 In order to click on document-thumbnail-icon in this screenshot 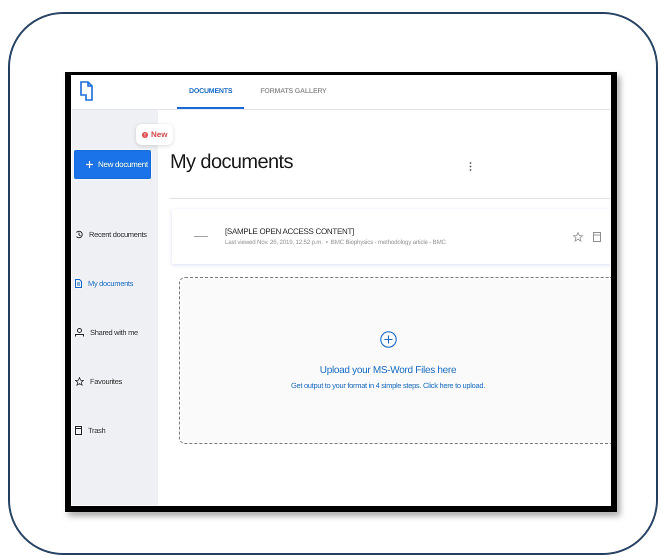, I will do `click(201, 236)`.